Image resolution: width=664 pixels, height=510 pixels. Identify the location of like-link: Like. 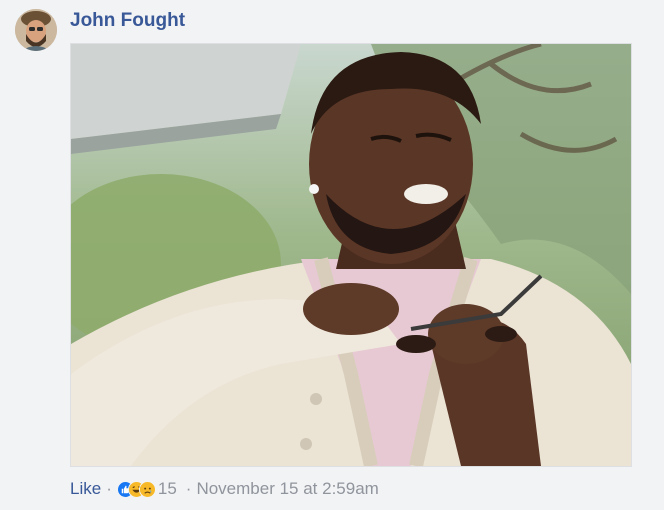
(85, 489).